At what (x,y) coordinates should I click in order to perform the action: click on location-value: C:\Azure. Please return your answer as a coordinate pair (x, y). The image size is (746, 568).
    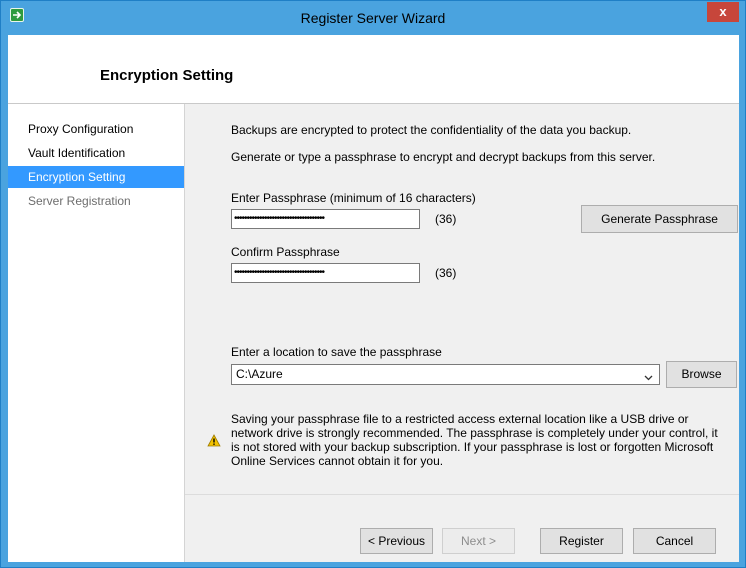
    Looking at the image, I should click on (259, 374).